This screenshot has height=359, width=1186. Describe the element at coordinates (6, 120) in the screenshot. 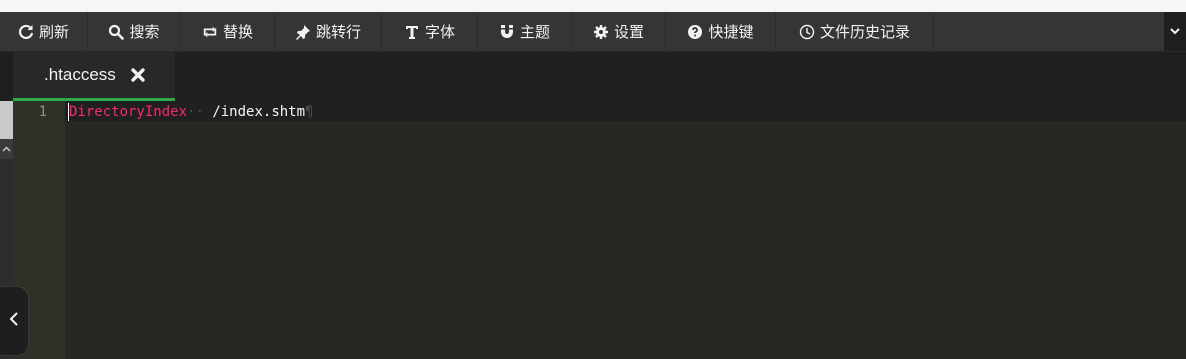

I see `side-panel-handle` at that location.